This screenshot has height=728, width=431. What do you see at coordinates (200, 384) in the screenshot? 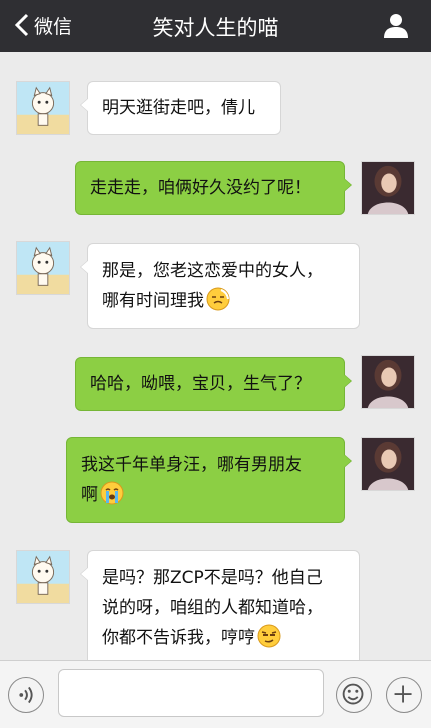
I see `message-text: 哈哈，呦喂，宝贝，生气了？` at bounding box center [200, 384].